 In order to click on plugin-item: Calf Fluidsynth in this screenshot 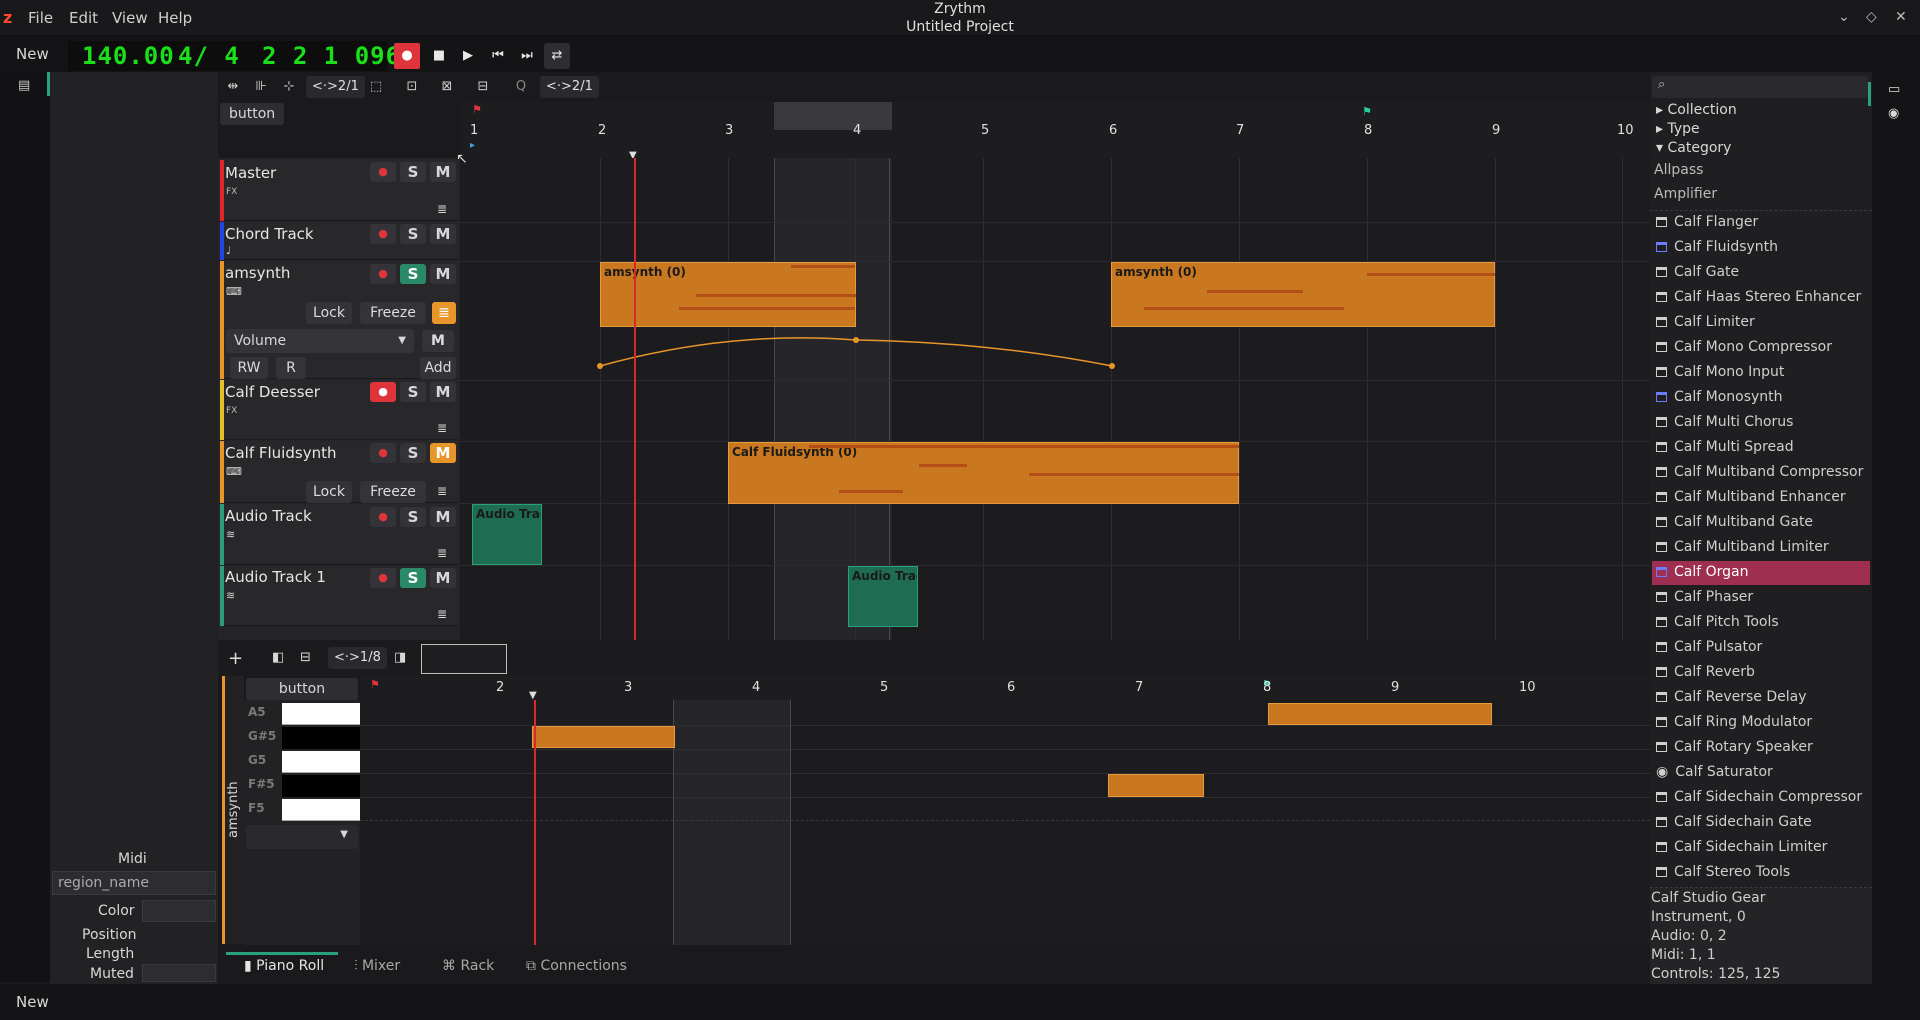, I will do `click(1717, 247)`.